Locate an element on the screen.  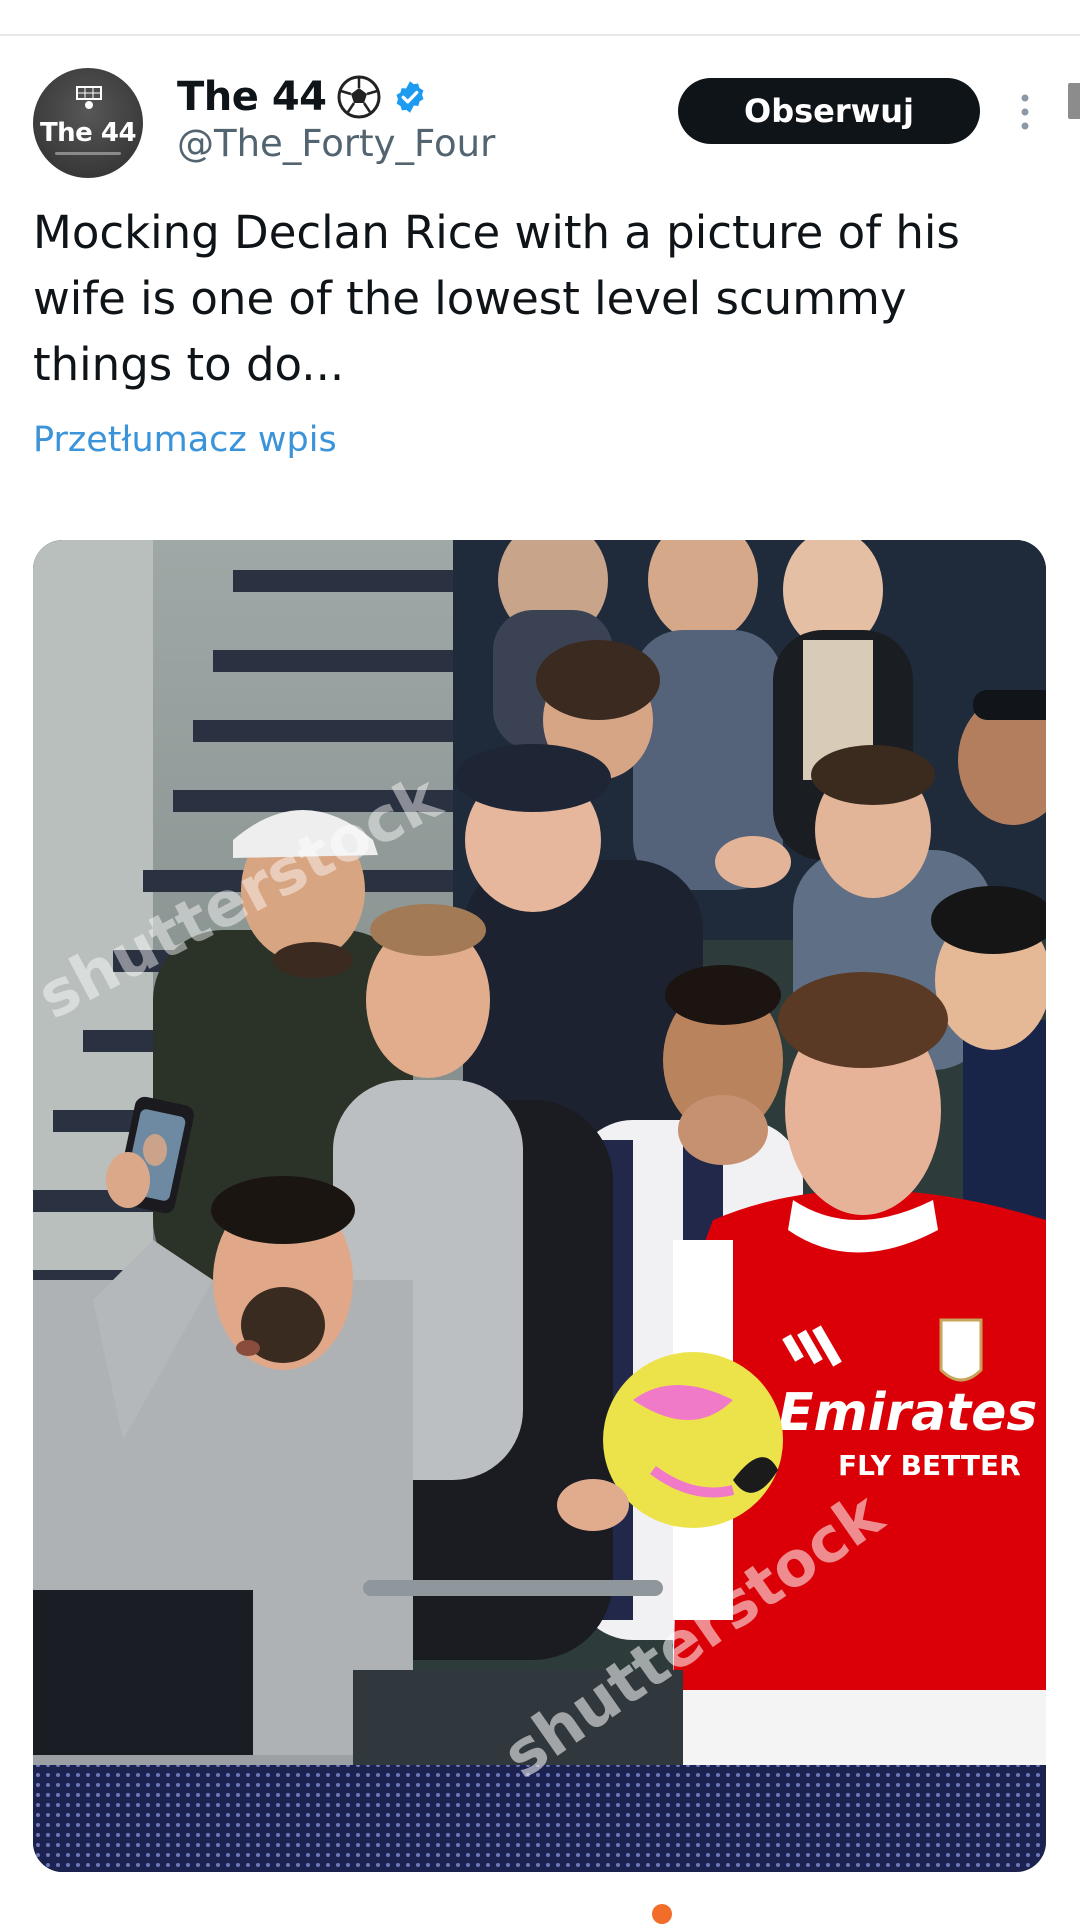
more-vertical-icon is located at coordinates (1025, 112).